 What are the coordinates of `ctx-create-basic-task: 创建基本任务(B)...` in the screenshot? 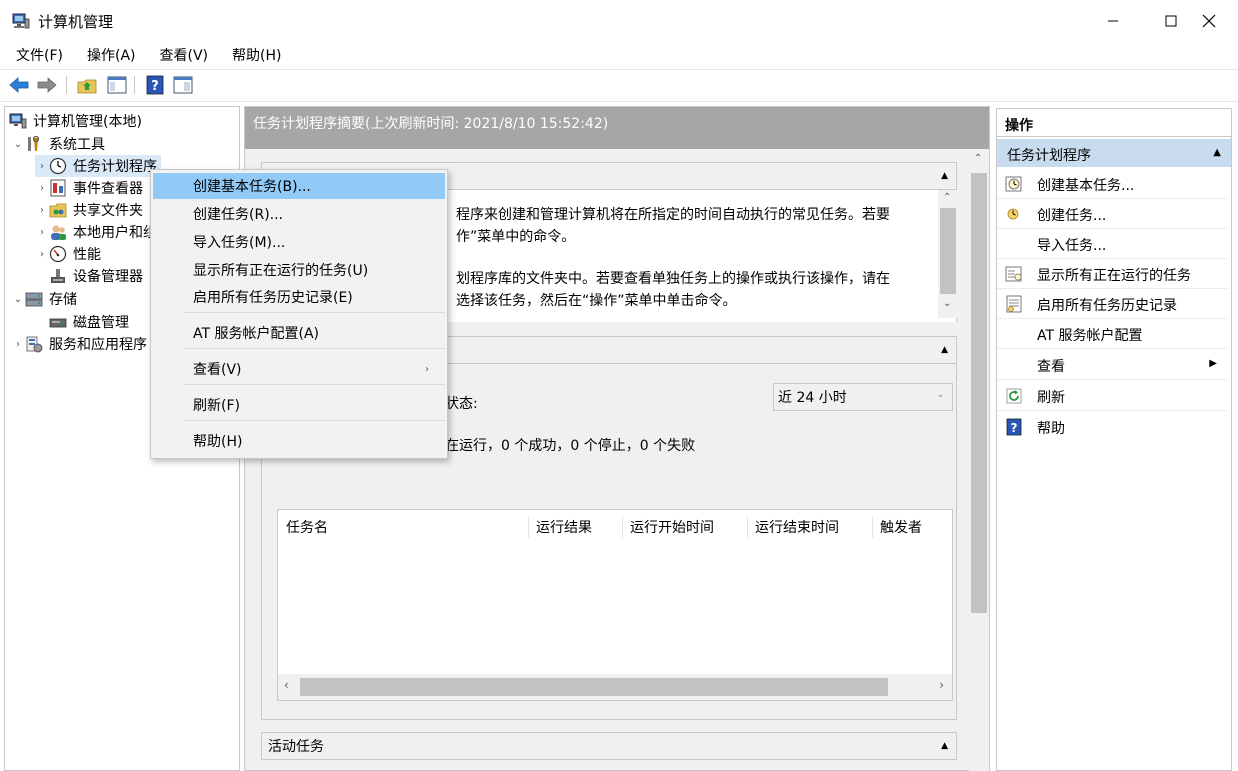 It's located at (299, 186).